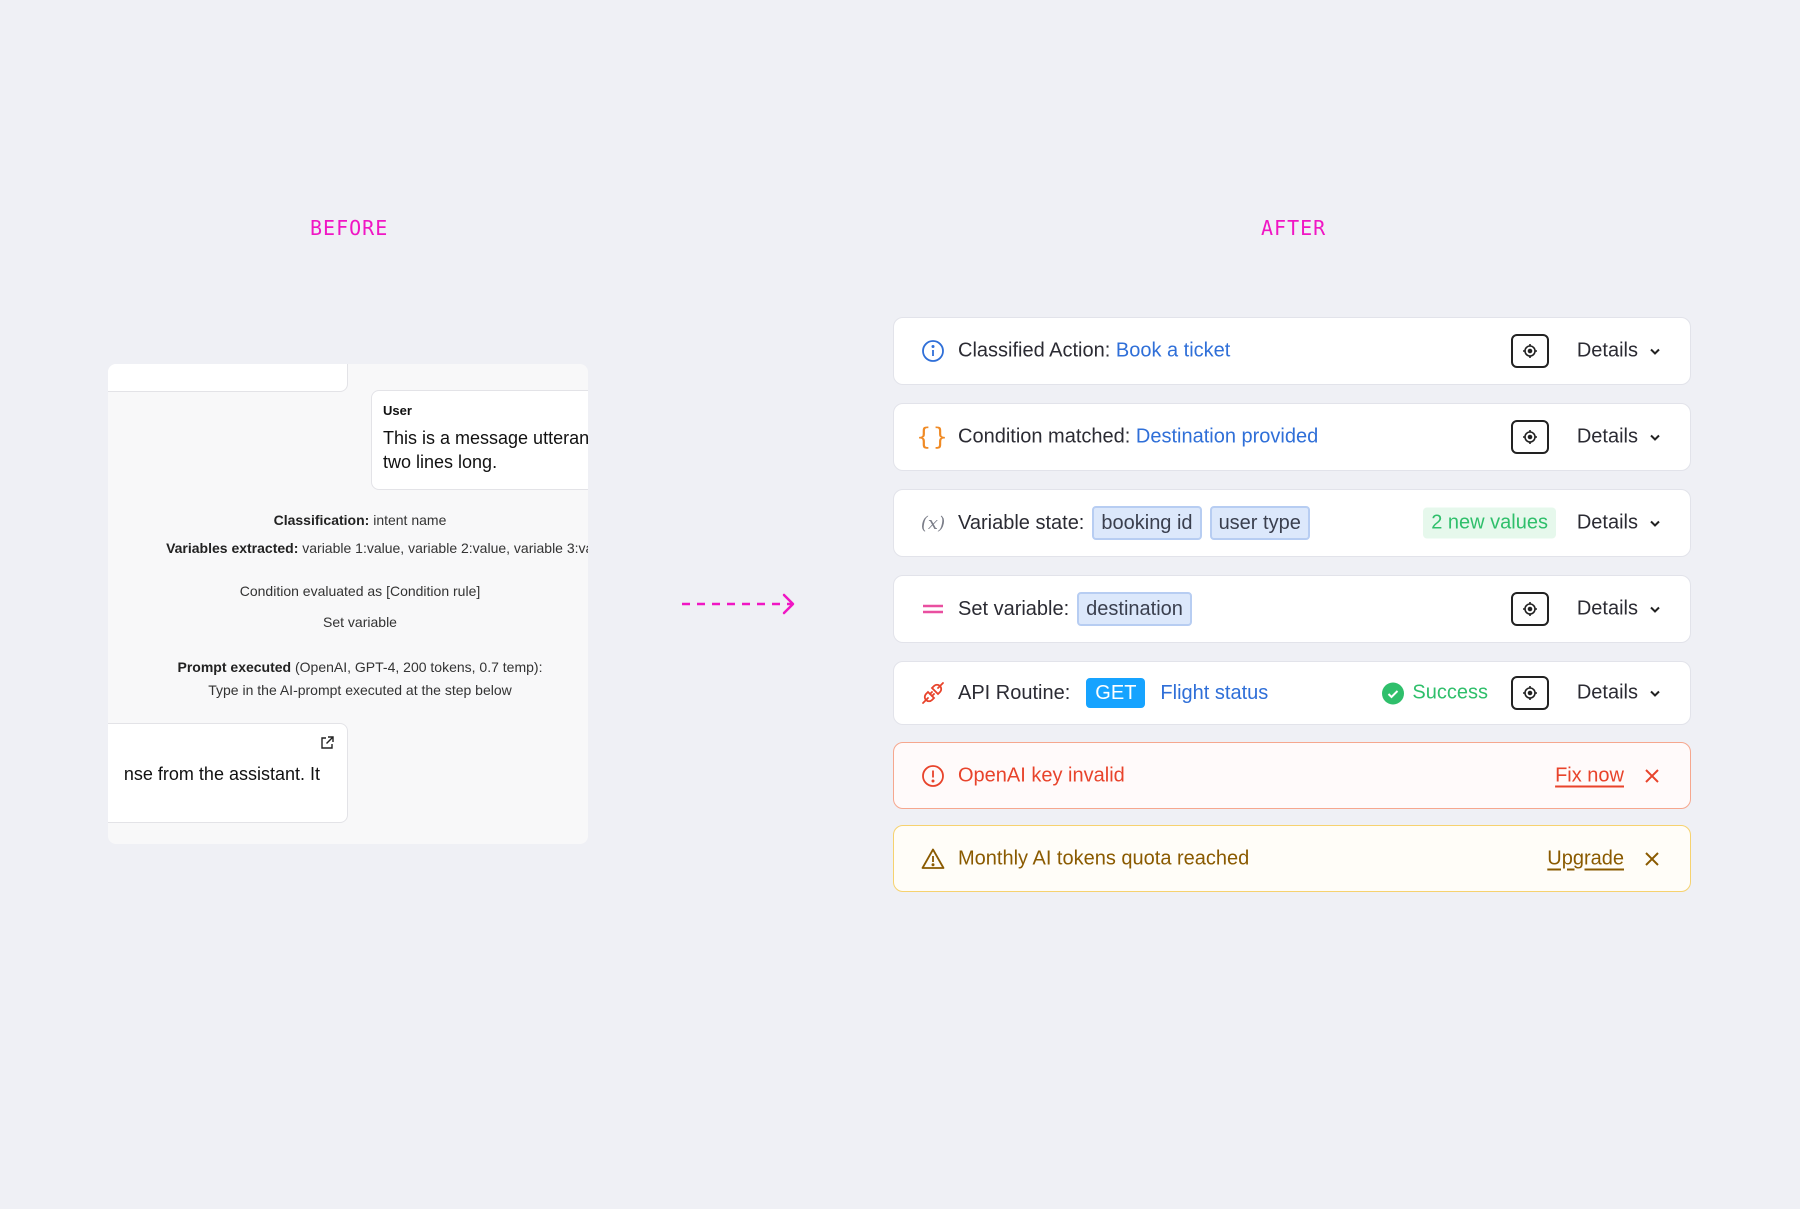 The height and width of the screenshot is (1209, 1800). What do you see at coordinates (1173, 351) in the screenshot?
I see `classified-action-link: Book a ticket` at bounding box center [1173, 351].